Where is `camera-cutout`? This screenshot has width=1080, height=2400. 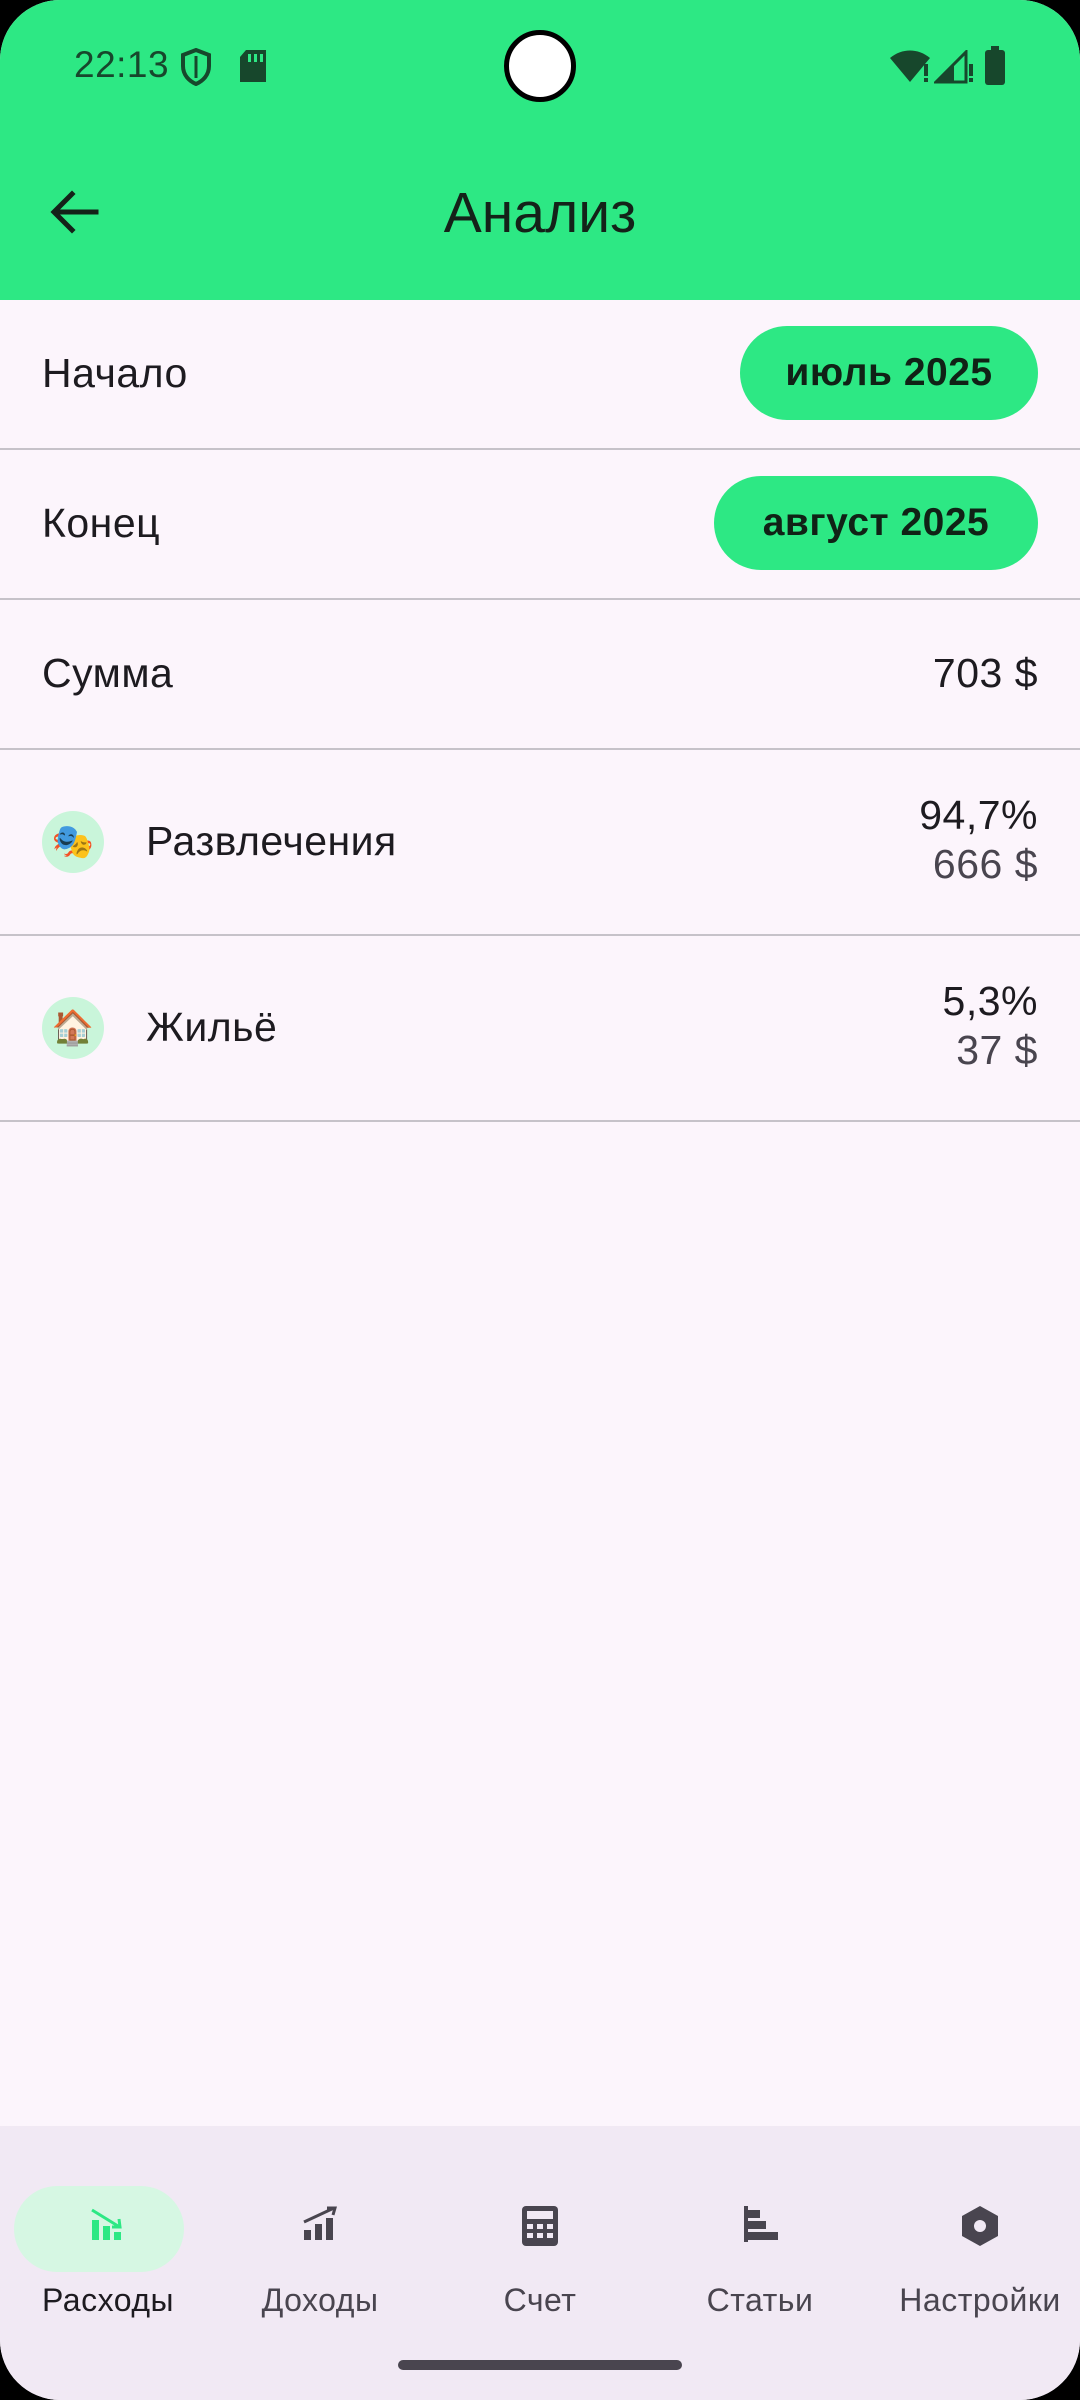 camera-cutout is located at coordinates (540, 66).